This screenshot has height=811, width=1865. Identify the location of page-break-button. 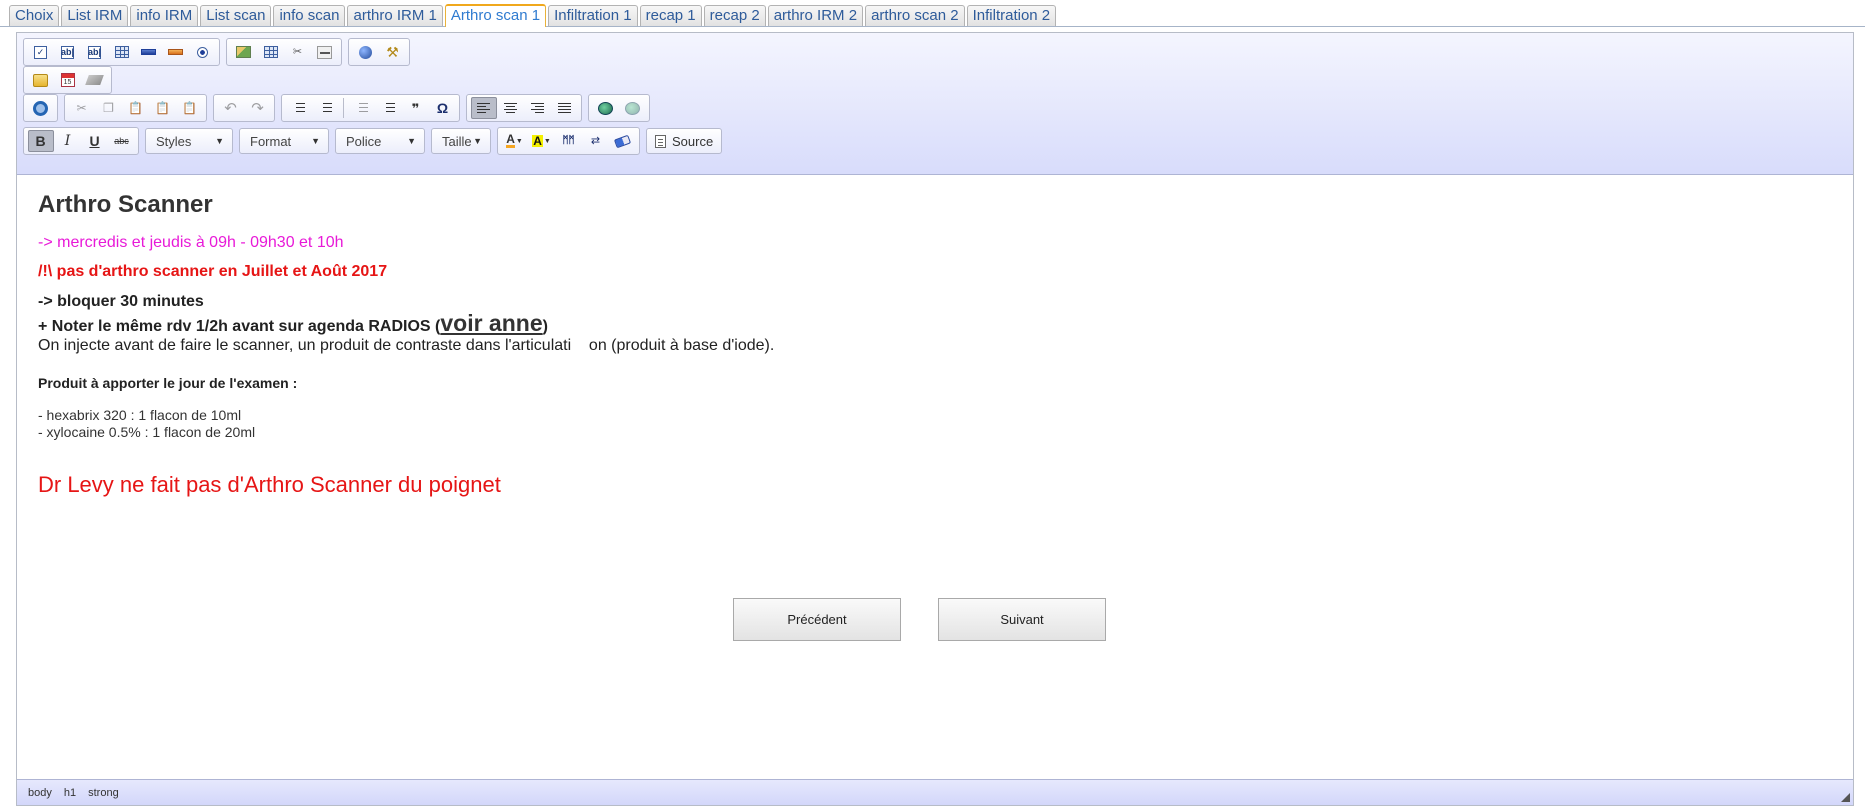
(95, 80).